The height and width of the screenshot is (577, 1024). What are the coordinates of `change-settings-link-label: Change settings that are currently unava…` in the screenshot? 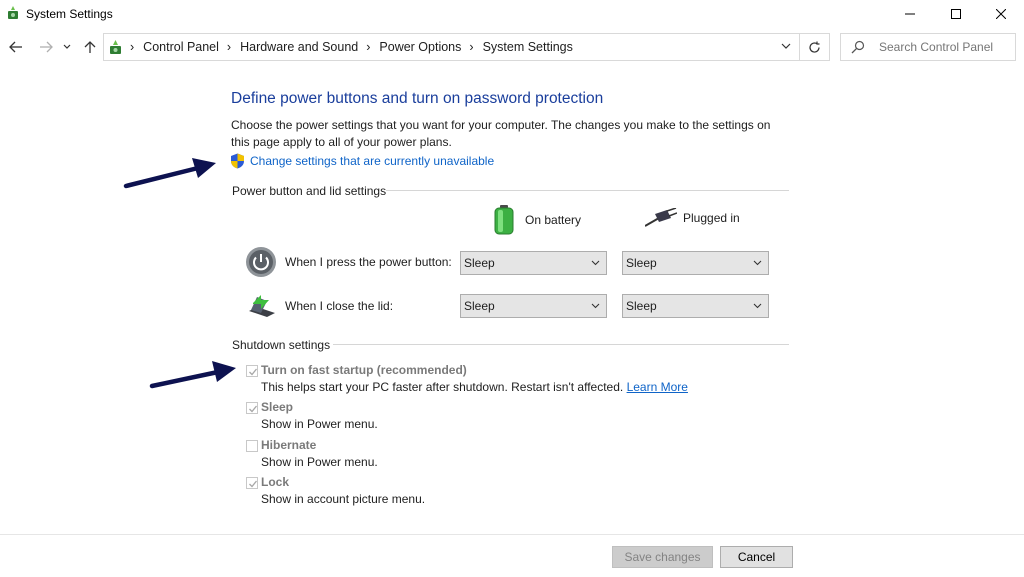 It's located at (372, 161).